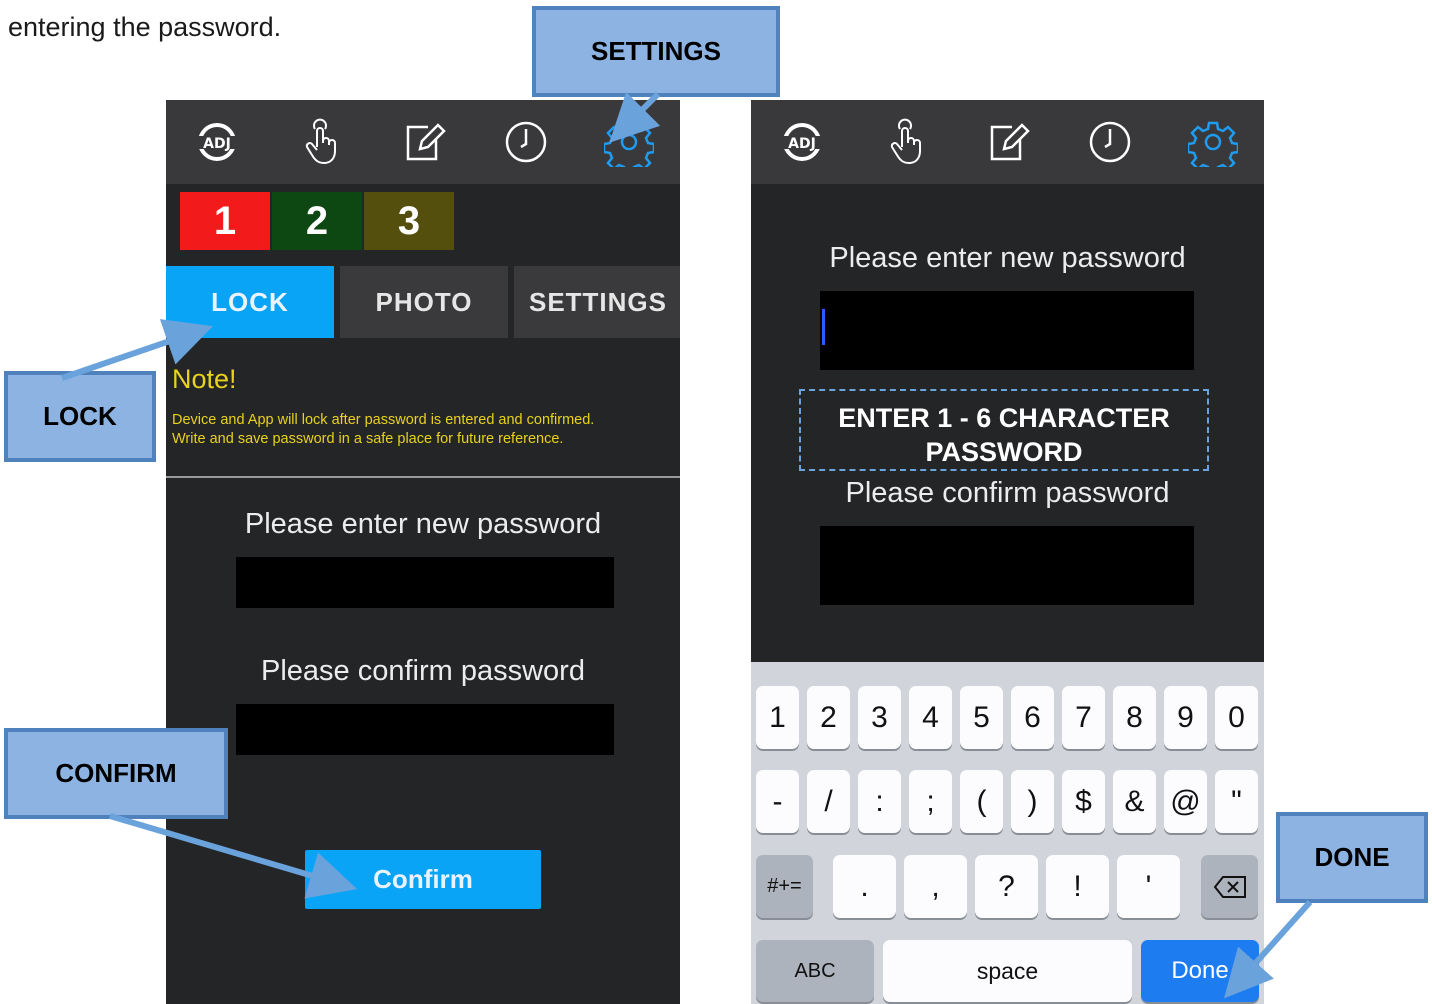 The width and height of the screenshot is (1432, 1004). I want to click on key-6: 6, so click(1032, 717).